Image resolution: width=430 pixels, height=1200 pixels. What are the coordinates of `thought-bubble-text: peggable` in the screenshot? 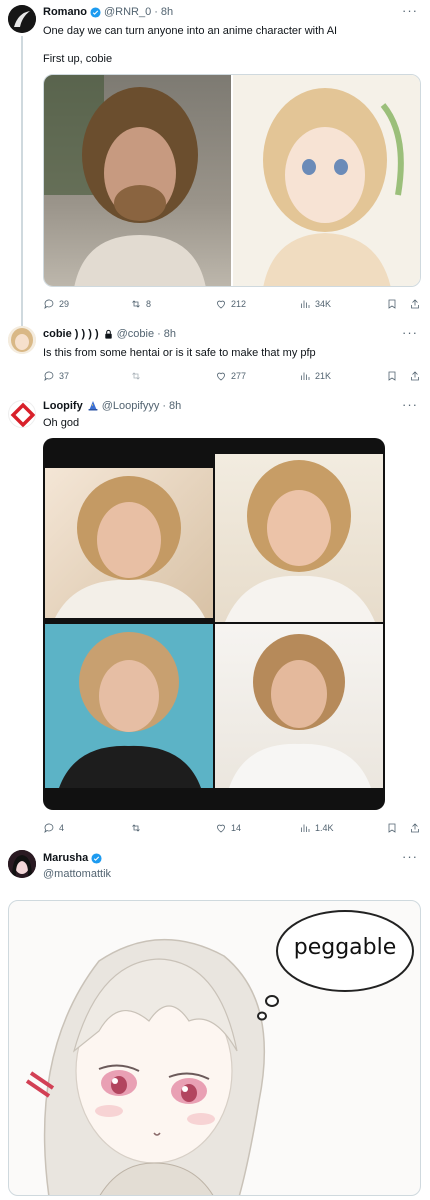 It's located at (345, 947).